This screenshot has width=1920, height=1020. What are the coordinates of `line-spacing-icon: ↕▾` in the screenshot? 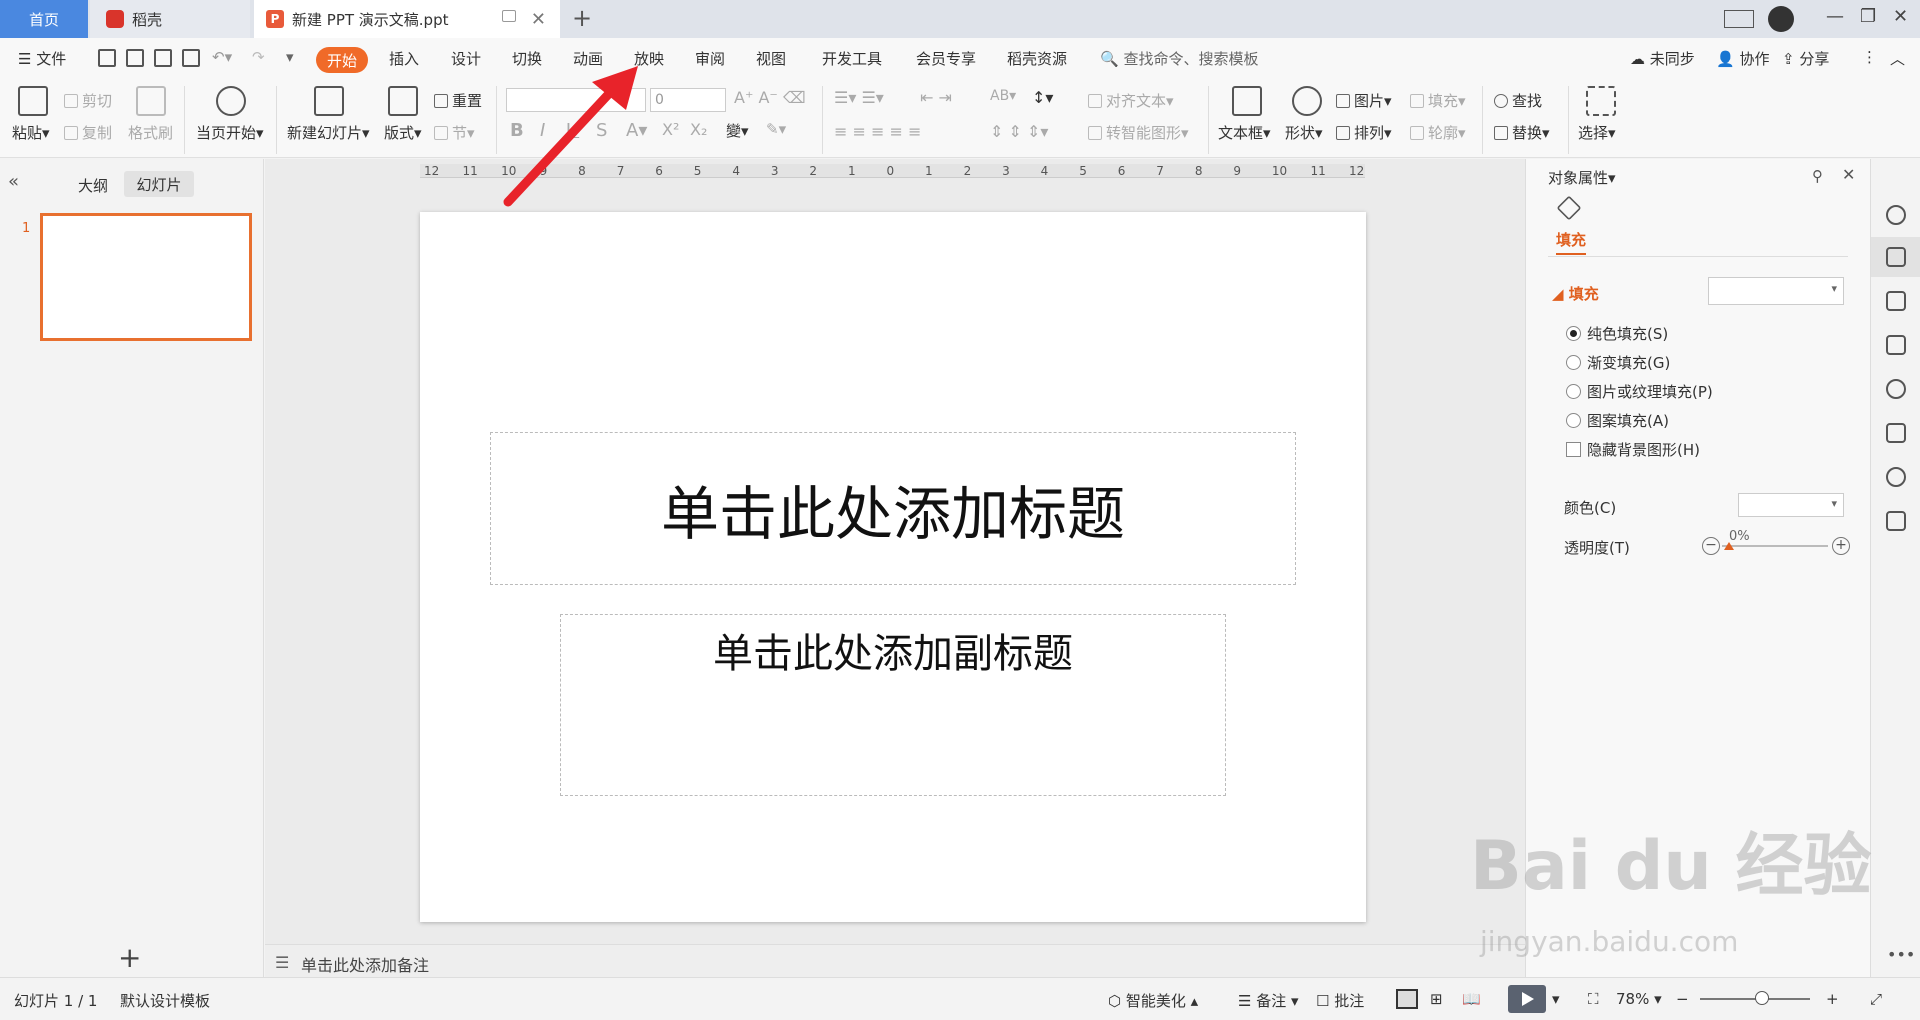 It's located at (1042, 97).